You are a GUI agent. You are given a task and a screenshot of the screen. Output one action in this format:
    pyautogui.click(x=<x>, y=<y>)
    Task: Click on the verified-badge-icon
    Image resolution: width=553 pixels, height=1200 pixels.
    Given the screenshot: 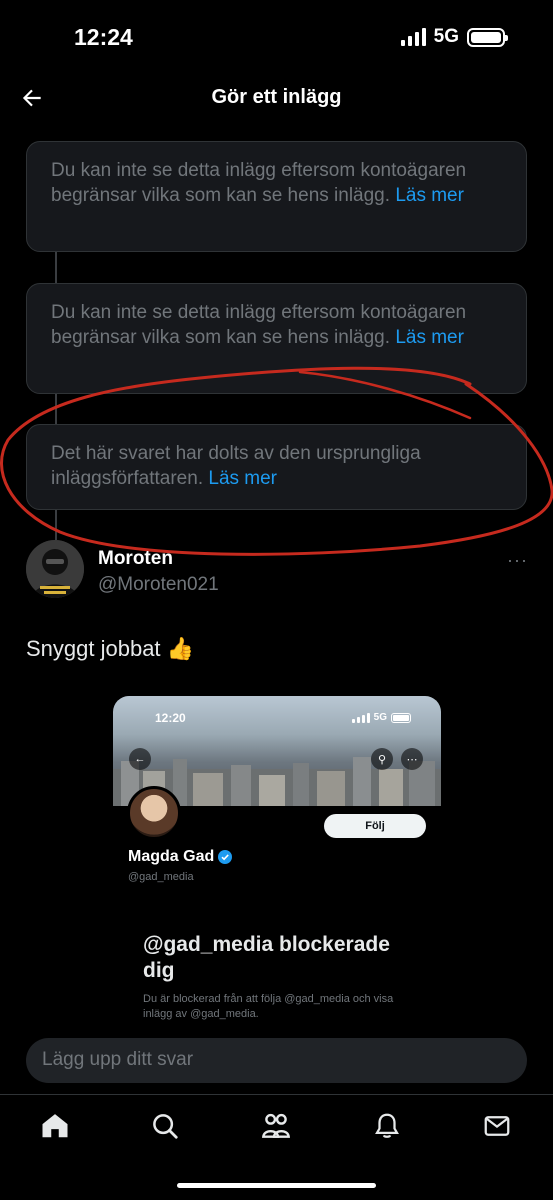 What is the action you would take?
    pyautogui.click(x=225, y=857)
    